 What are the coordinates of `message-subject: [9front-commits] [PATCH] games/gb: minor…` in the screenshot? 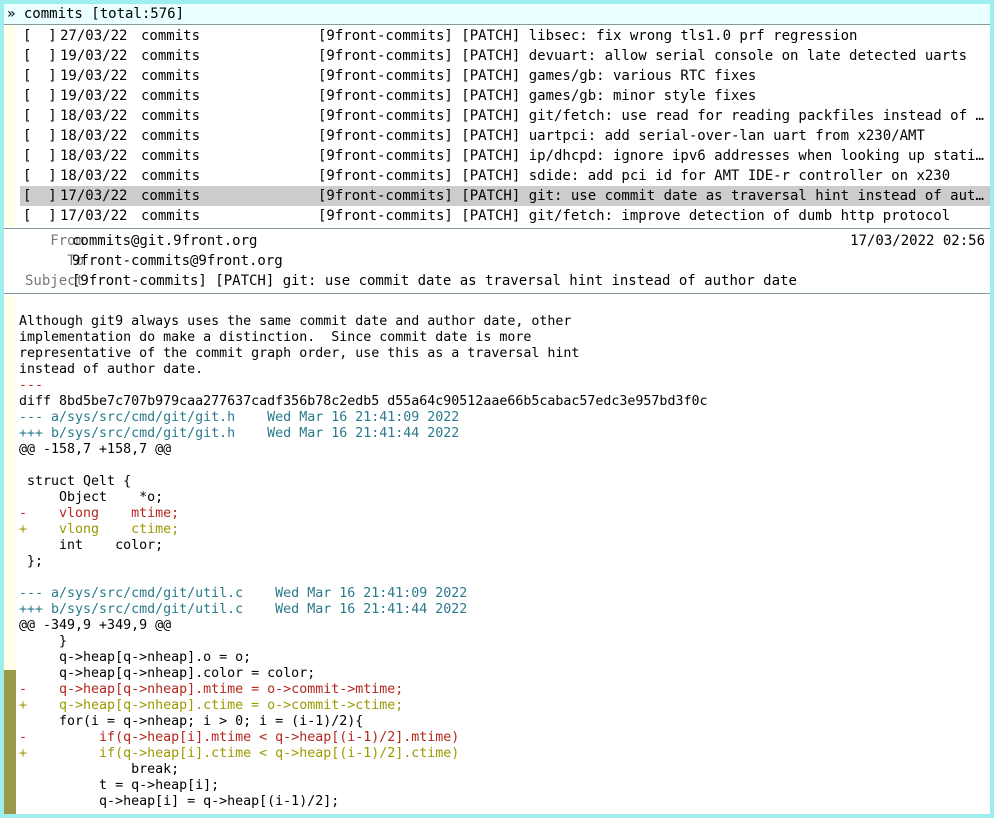 It's located at (537, 96).